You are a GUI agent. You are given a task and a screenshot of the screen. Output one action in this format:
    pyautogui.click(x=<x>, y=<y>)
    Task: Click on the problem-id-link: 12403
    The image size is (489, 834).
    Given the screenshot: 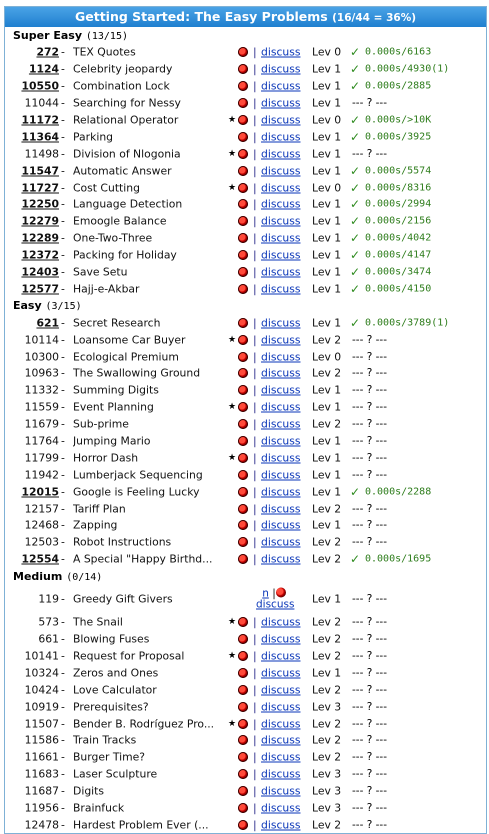 What is the action you would take?
    pyautogui.click(x=38, y=272)
    